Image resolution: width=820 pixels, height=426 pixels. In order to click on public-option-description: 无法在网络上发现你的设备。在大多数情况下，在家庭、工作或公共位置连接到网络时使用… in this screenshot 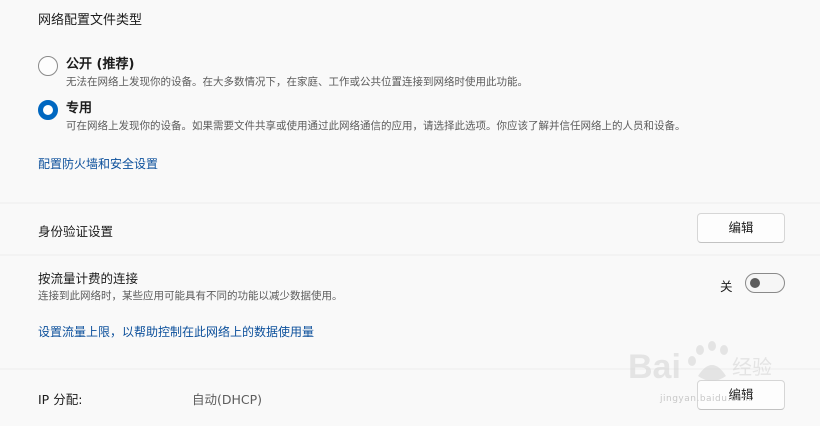, I will do `click(297, 82)`.